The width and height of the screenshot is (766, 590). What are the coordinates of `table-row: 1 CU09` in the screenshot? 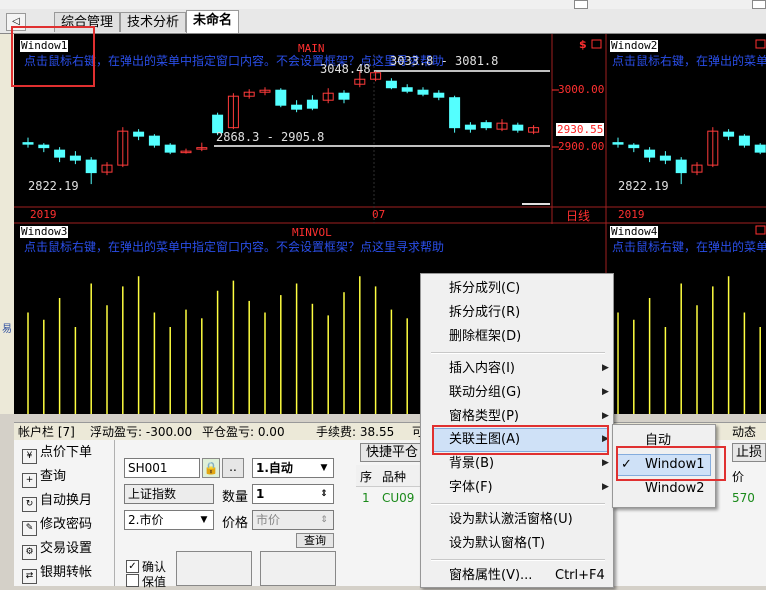 It's located at (391, 498).